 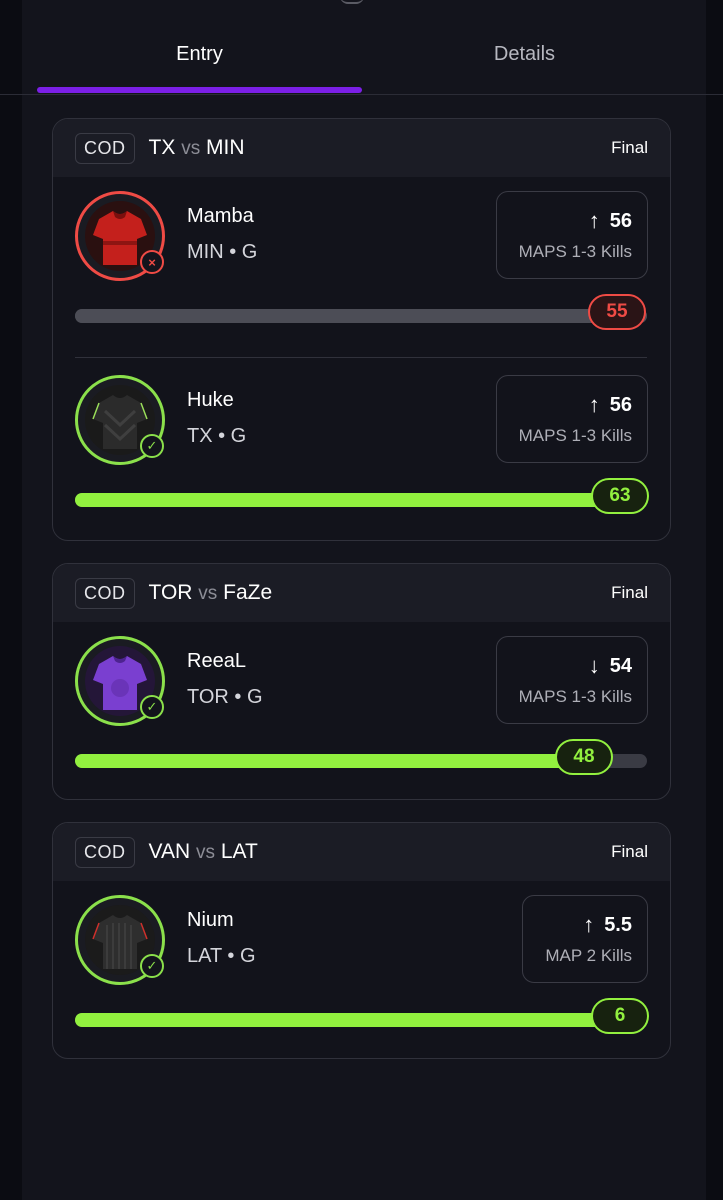 What do you see at coordinates (620, 665) in the screenshot?
I see `projection-value: 54` at bounding box center [620, 665].